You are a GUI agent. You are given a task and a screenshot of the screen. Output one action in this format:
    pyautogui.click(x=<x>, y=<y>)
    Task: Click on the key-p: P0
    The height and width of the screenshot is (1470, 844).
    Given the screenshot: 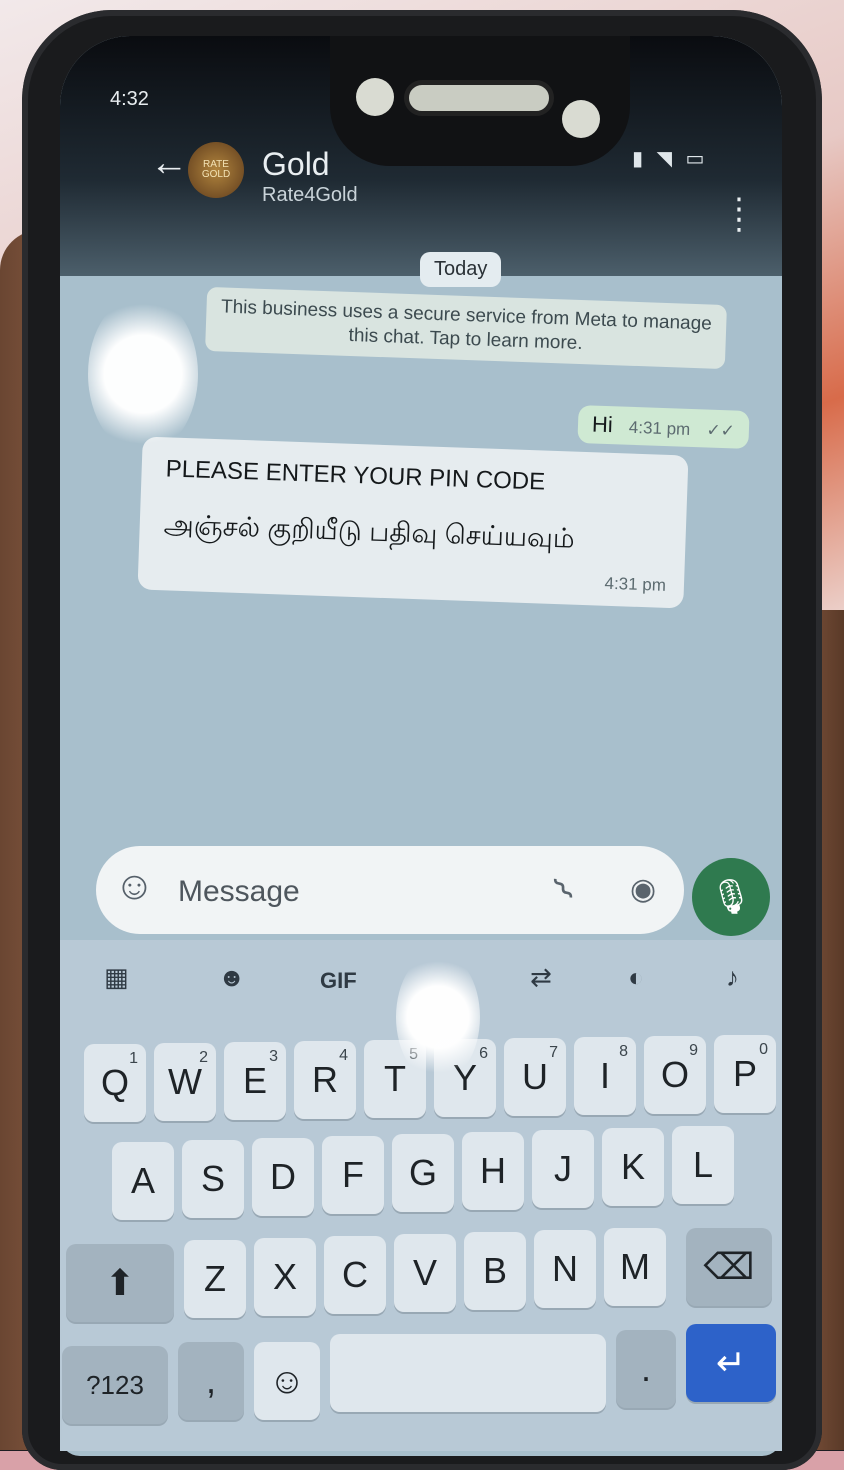 What is the action you would take?
    pyautogui.click(x=745, y=1074)
    